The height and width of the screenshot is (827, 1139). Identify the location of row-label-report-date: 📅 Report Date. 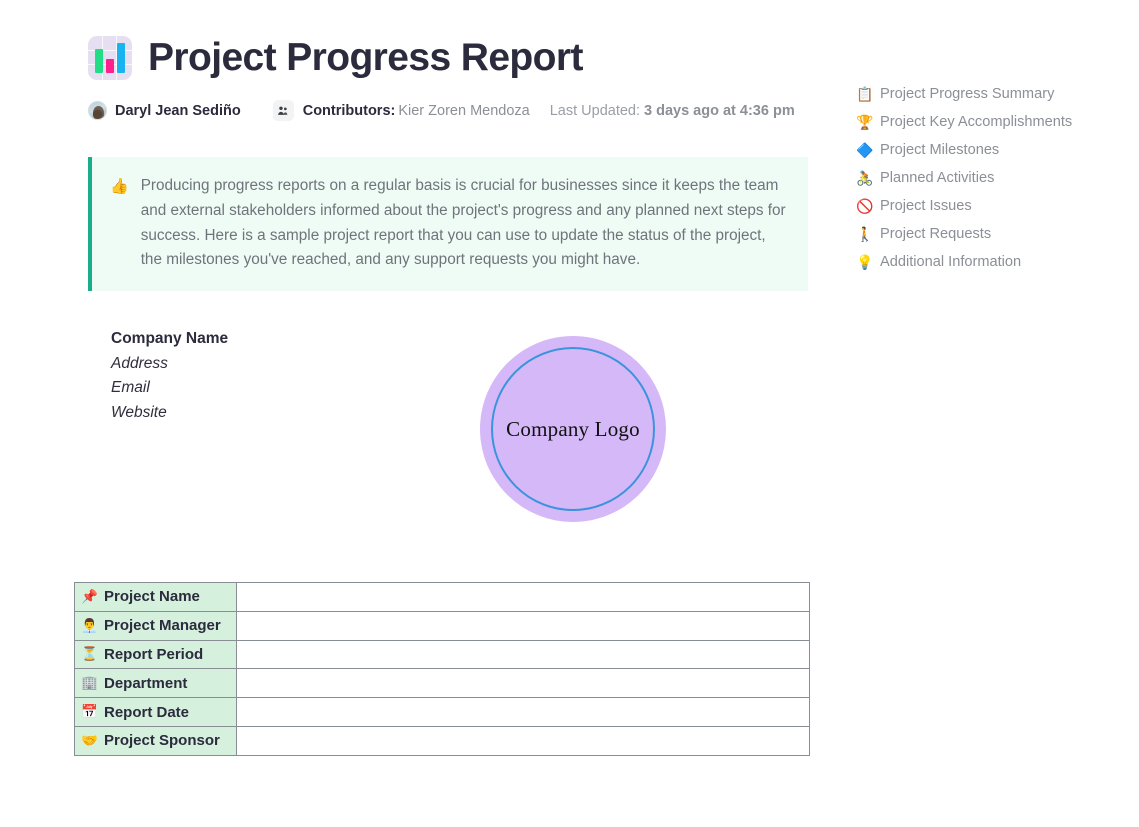
(155, 712).